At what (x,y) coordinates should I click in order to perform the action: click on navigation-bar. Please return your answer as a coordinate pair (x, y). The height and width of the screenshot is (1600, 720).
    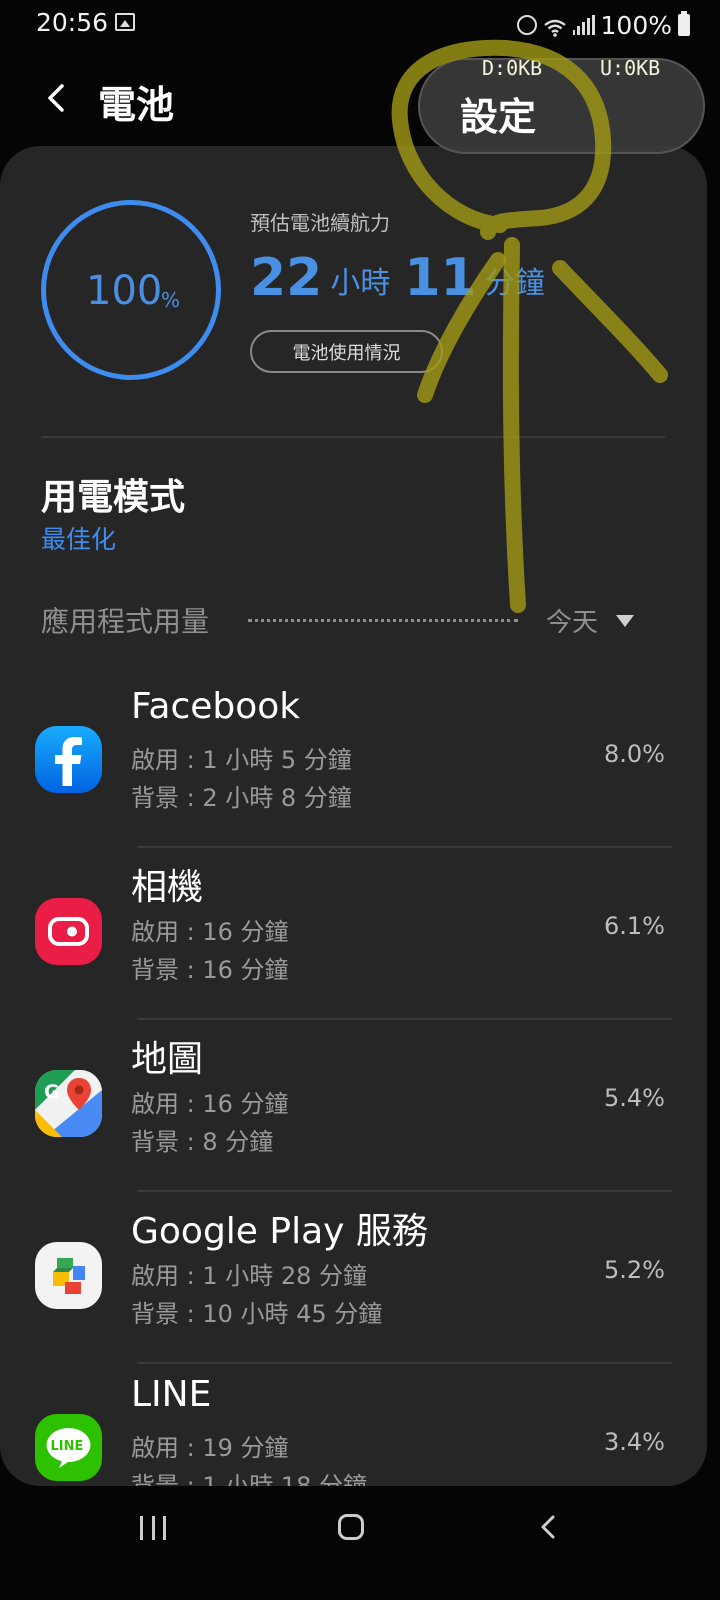
    Looking at the image, I should click on (360, 1543).